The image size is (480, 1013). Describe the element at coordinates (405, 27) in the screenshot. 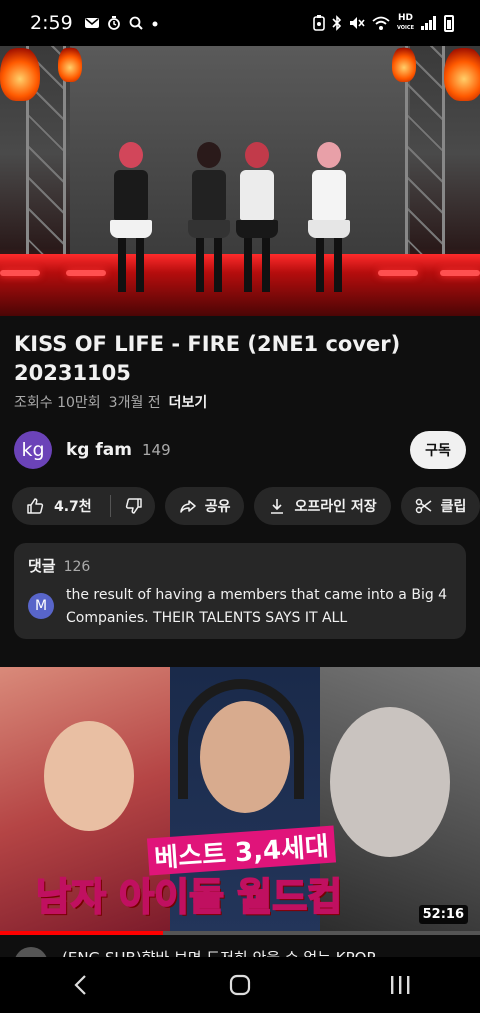

I see `voice-label: VOICE` at that location.